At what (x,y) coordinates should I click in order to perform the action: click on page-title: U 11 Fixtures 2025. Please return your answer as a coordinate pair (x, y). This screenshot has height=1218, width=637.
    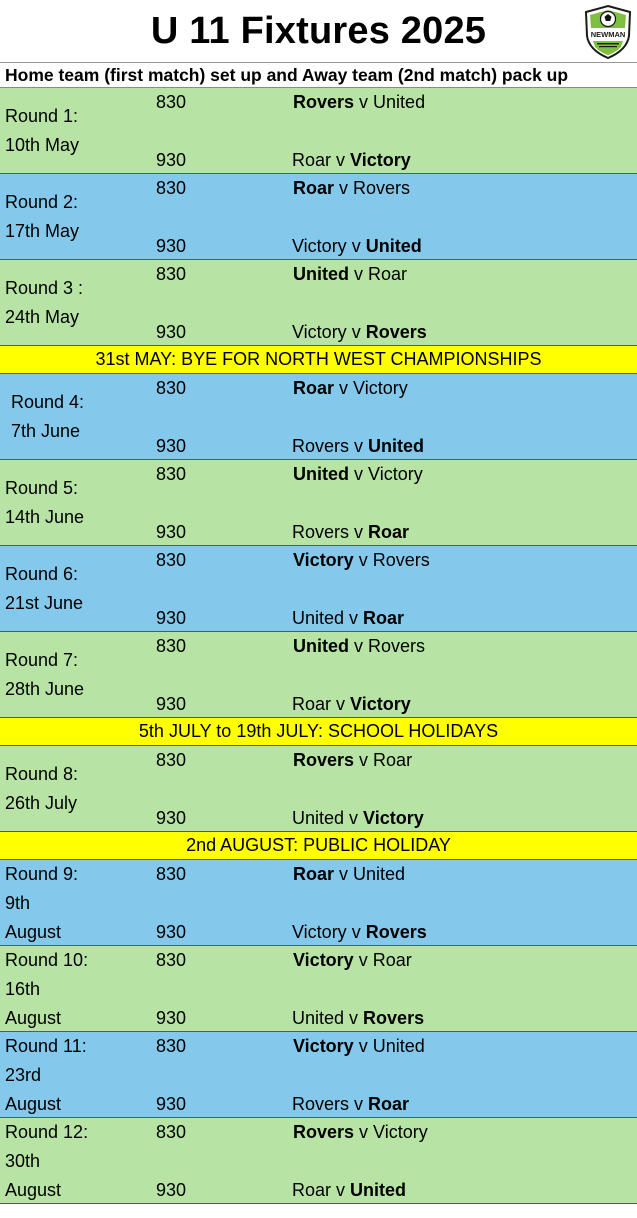
    Looking at the image, I should click on (318, 30).